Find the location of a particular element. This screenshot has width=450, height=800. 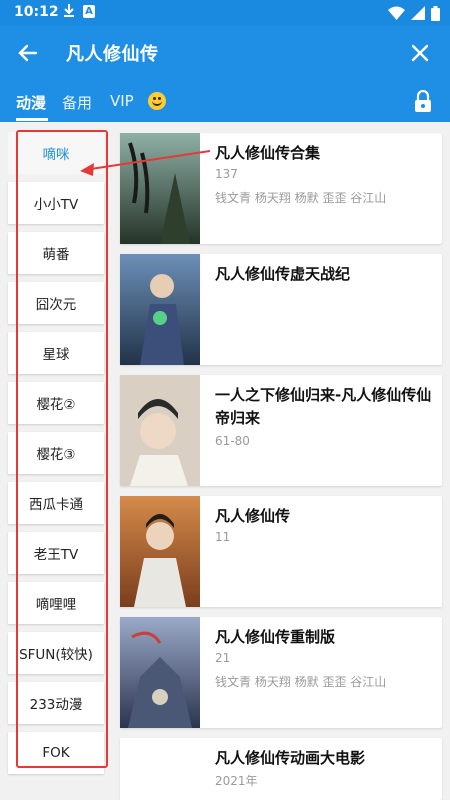

source-item: SFUN(较快) is located at coordinates (56, 653).